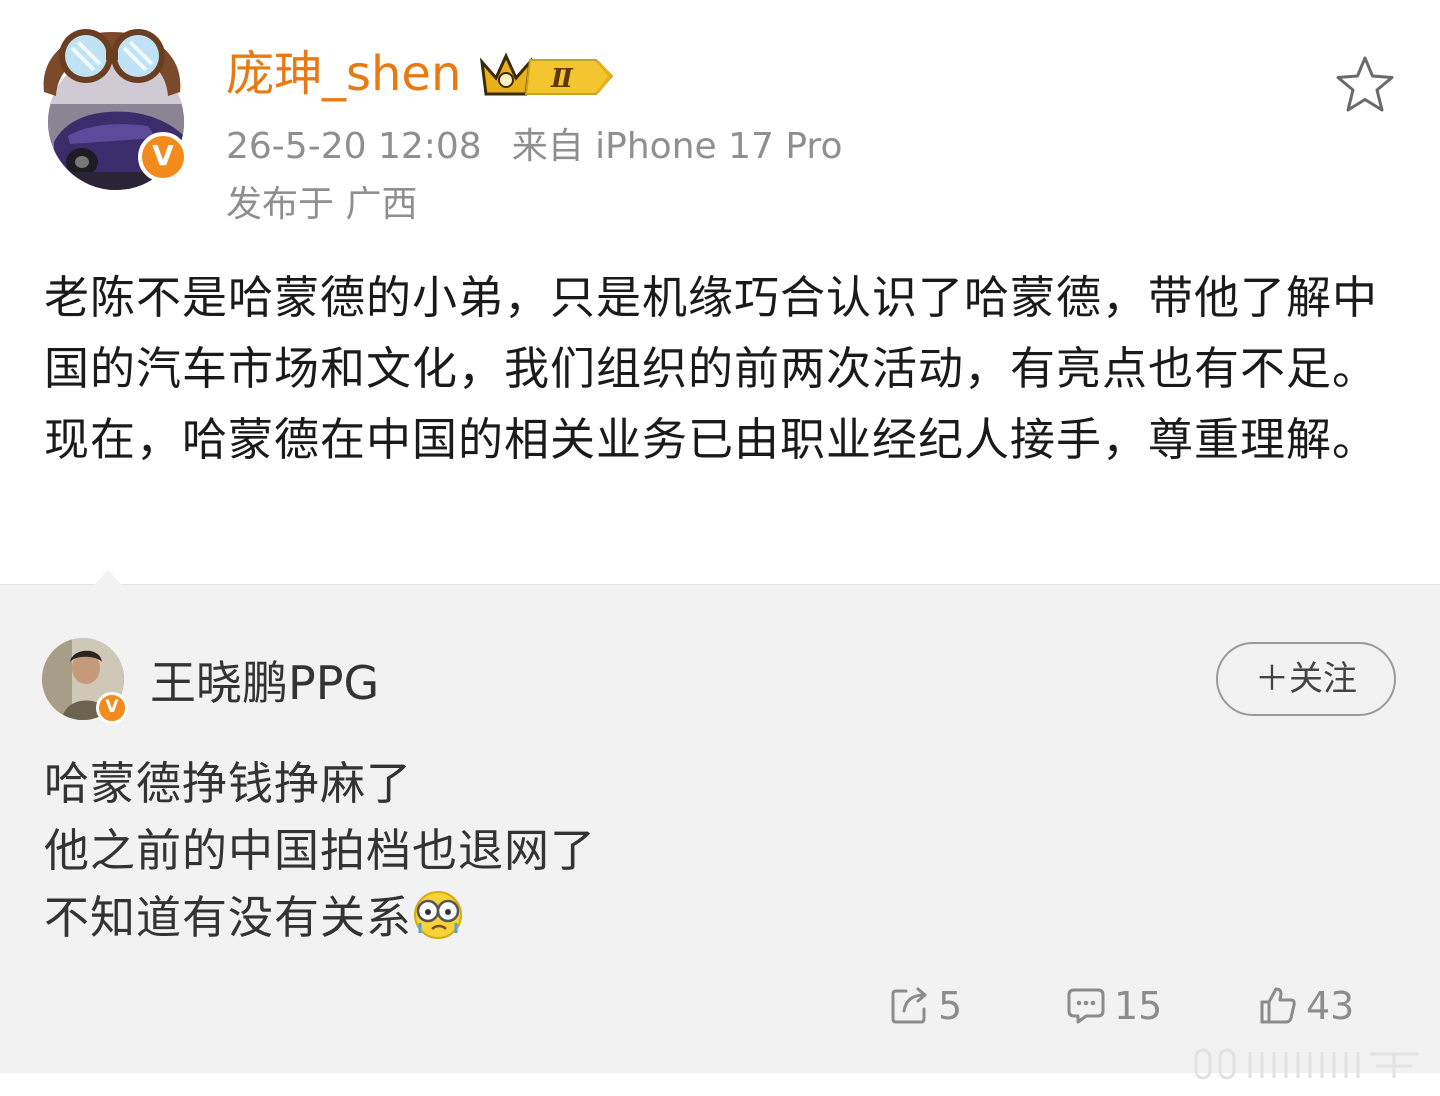 The height and width of the screenshot is (1096, 1440). I want to click on author-username: 庞珅_shen, so click(343, 74).